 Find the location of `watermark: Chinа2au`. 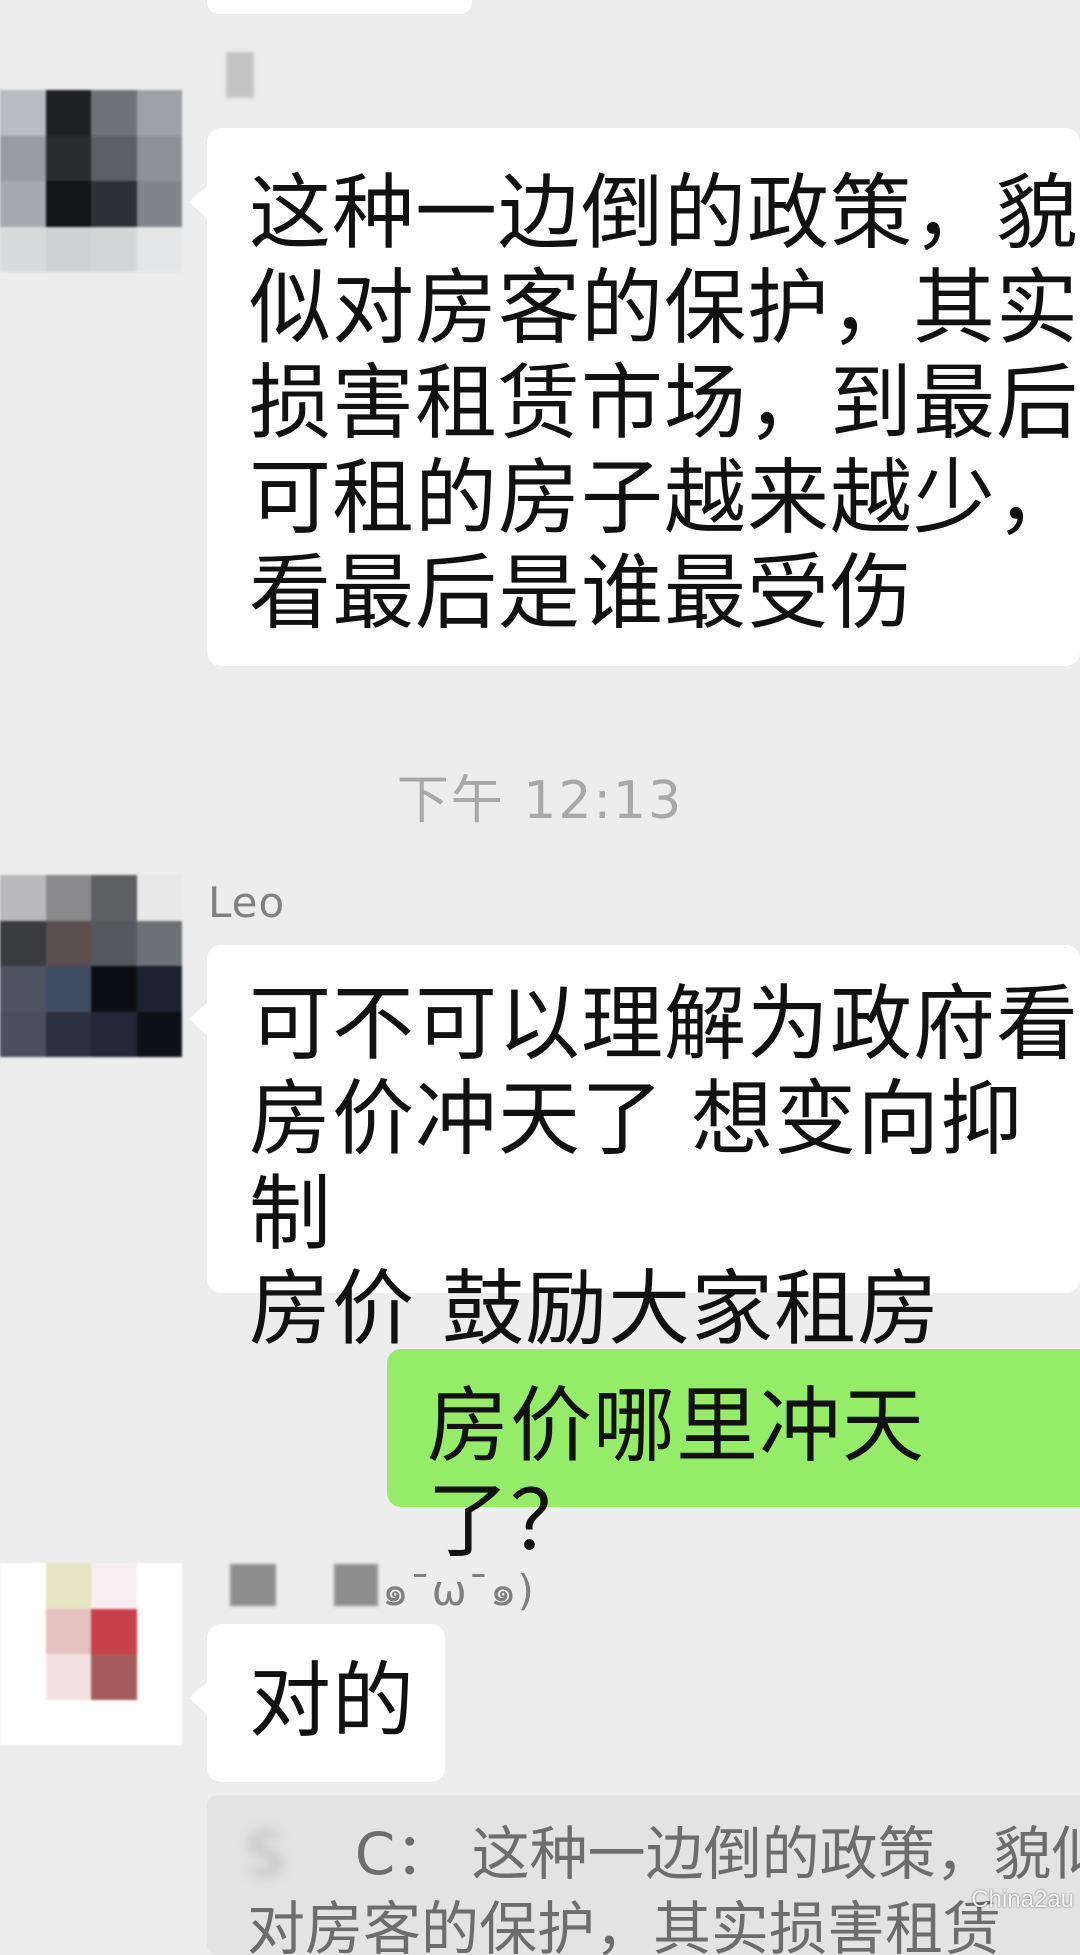

watermark: Chinа2au is located at coordinates (1022, 1899).